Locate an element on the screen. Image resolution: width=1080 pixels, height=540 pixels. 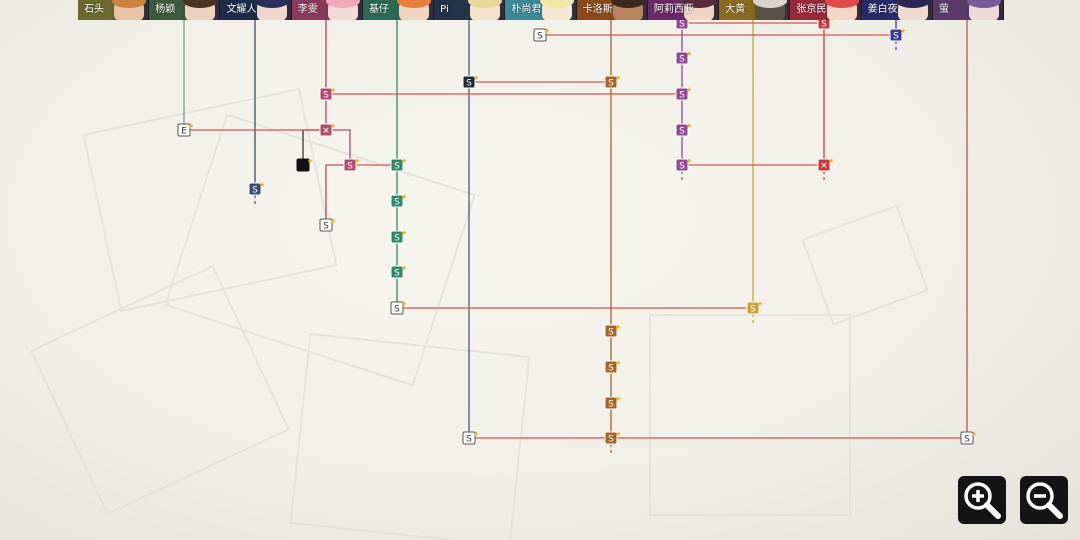
character-tab: 萤 is located at coordinates (968, 10).